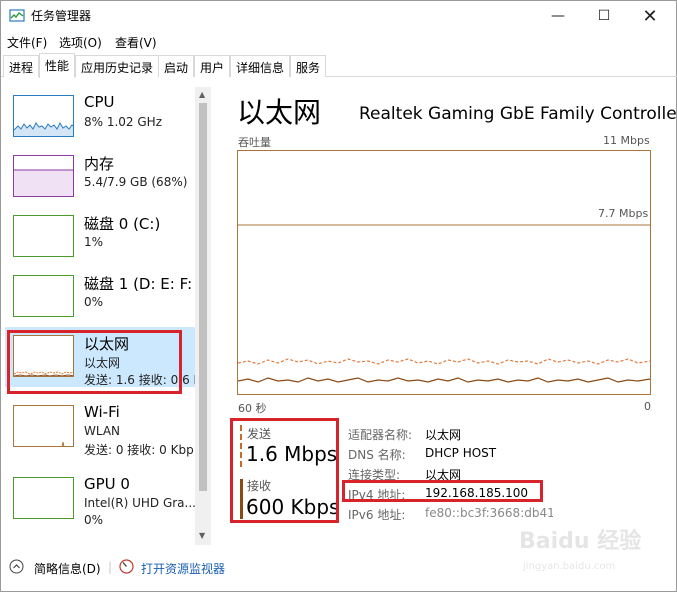  Describe the element at coordinates (126, 566) in the screenshot. I see `resource-monitor-icon` at that location.